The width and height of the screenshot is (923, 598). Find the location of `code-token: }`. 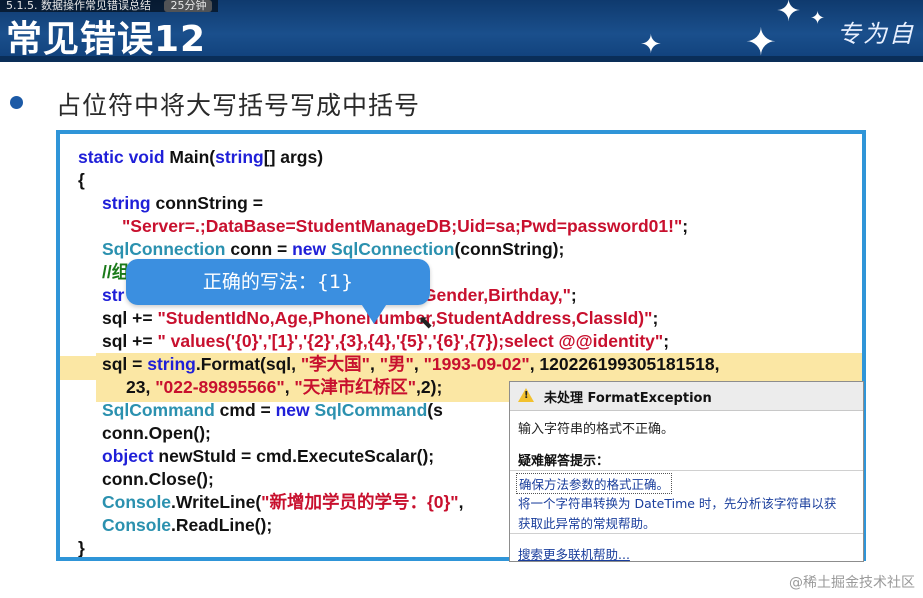

code-token: } is located at coordinates (81, 548).